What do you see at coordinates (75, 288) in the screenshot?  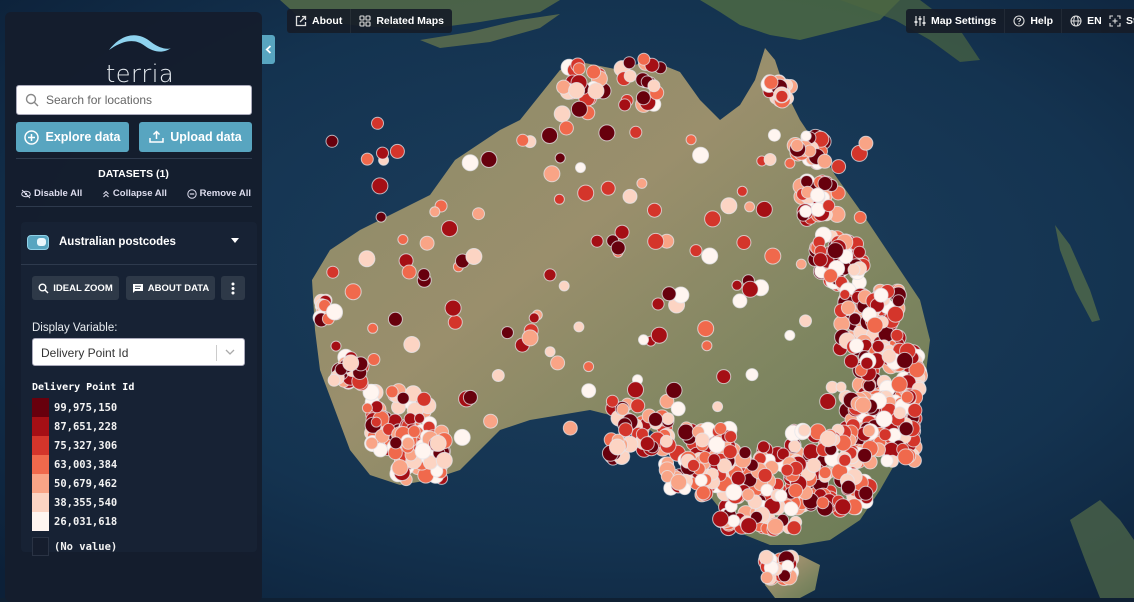 I see `ideal-zoom-button: IDEAL ZOOM` at bounding box center [75, 288].